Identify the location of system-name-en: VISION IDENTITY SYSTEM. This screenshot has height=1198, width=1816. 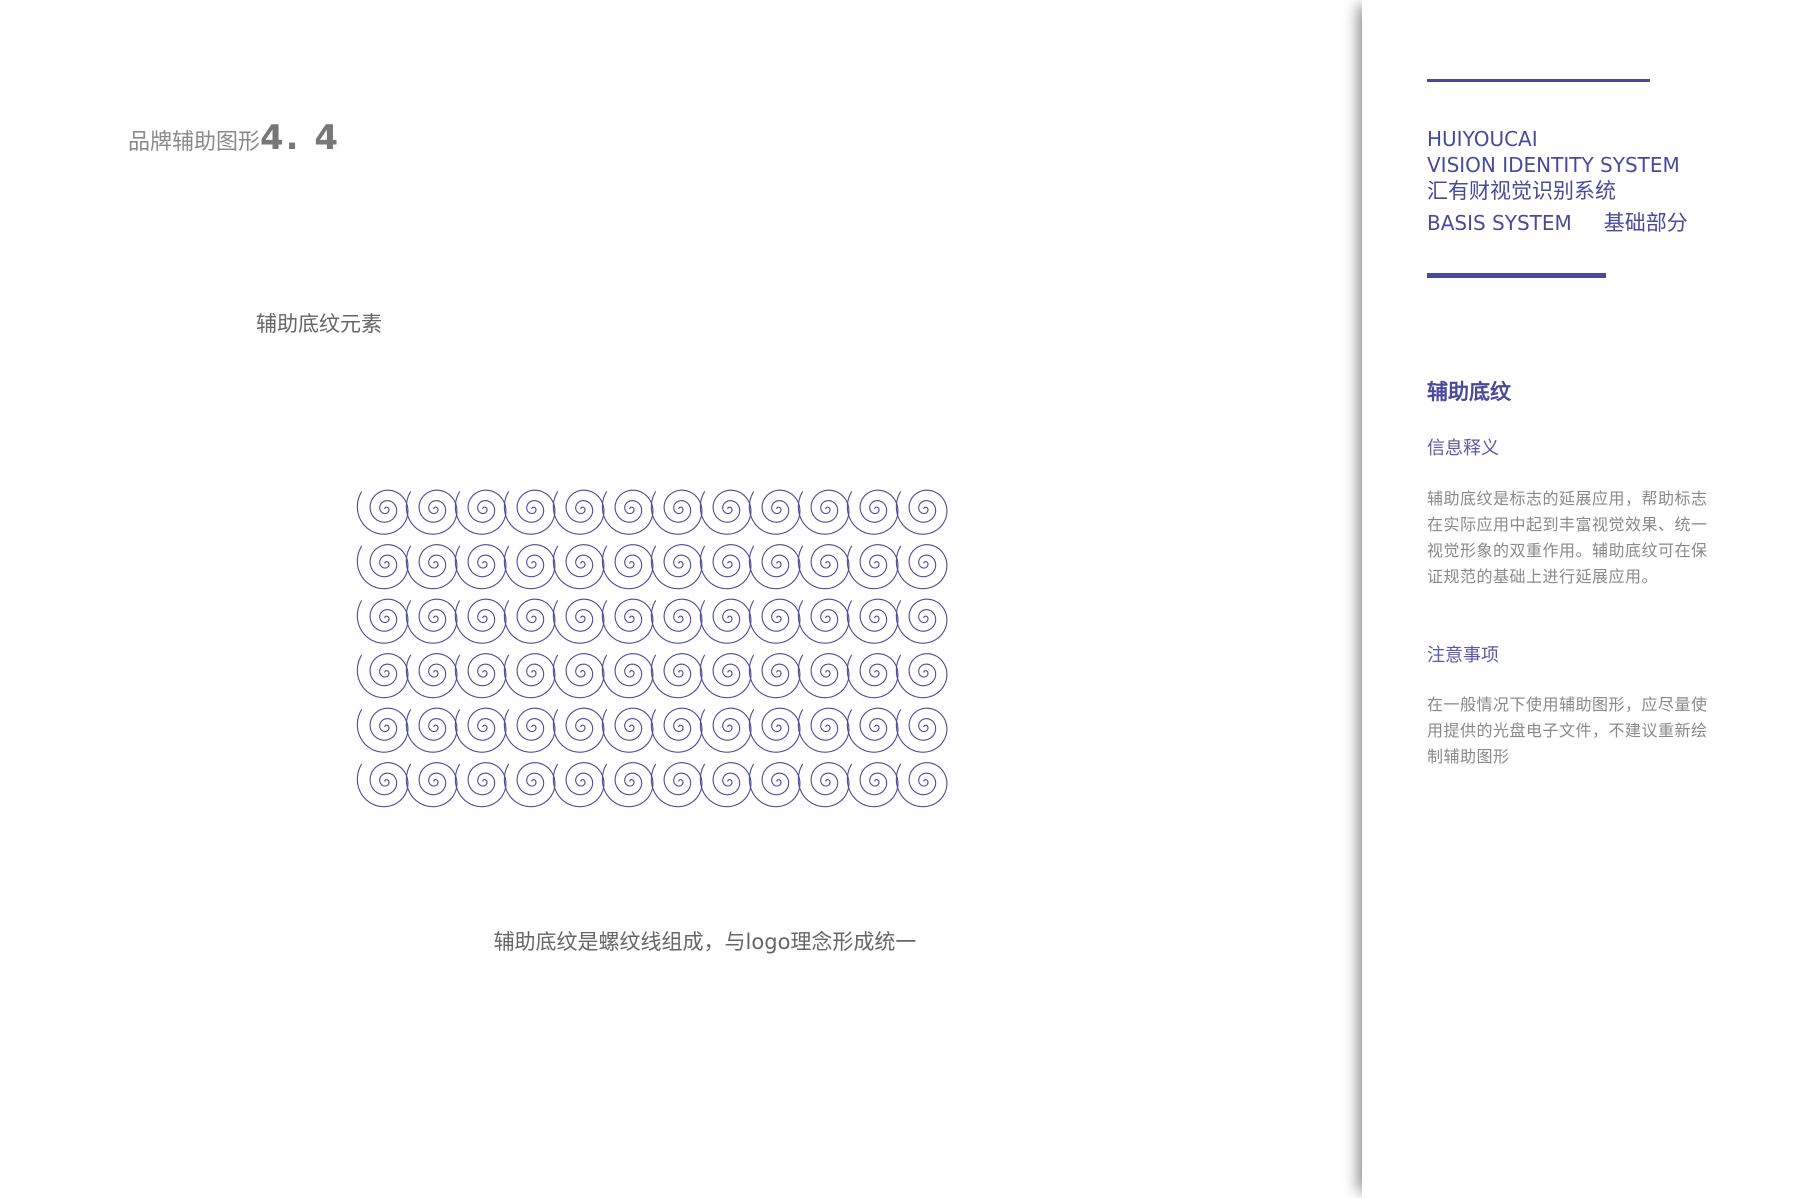
(1553, 165).